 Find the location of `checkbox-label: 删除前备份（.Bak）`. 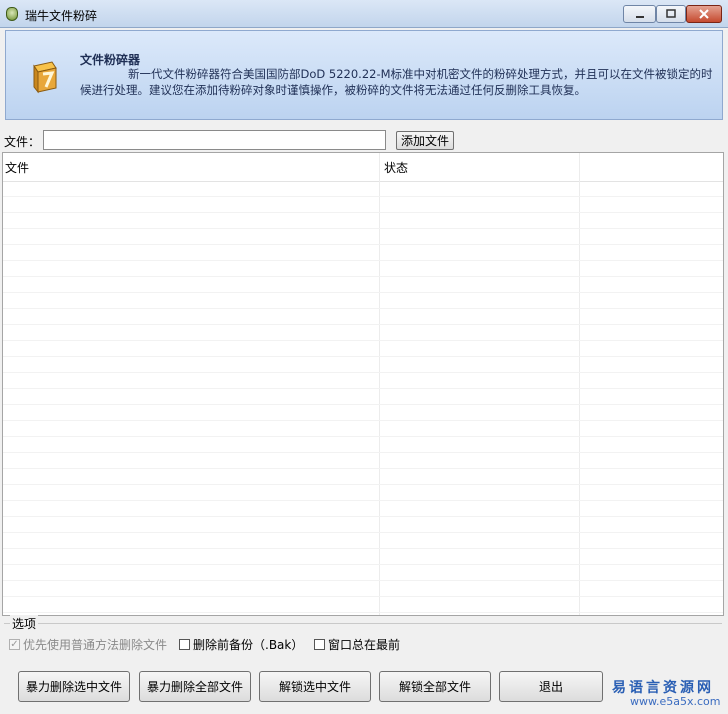

checkbox-label: 删除前备份（.Bak） is located at coordinates (248, 645).